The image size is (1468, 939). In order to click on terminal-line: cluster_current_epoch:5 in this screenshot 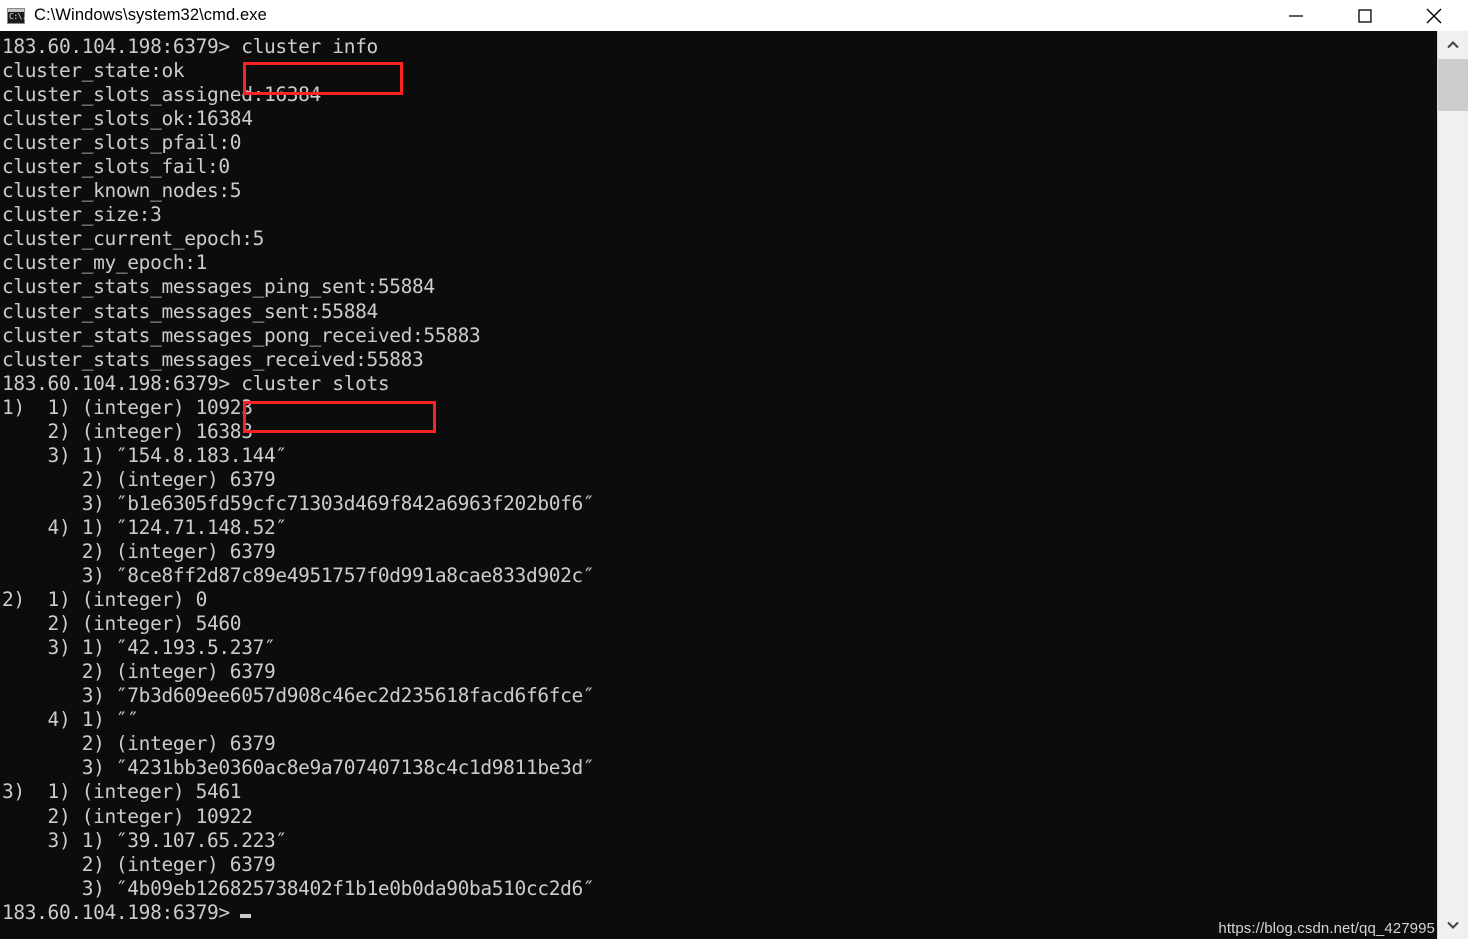, I will do `click(133, 239)`.